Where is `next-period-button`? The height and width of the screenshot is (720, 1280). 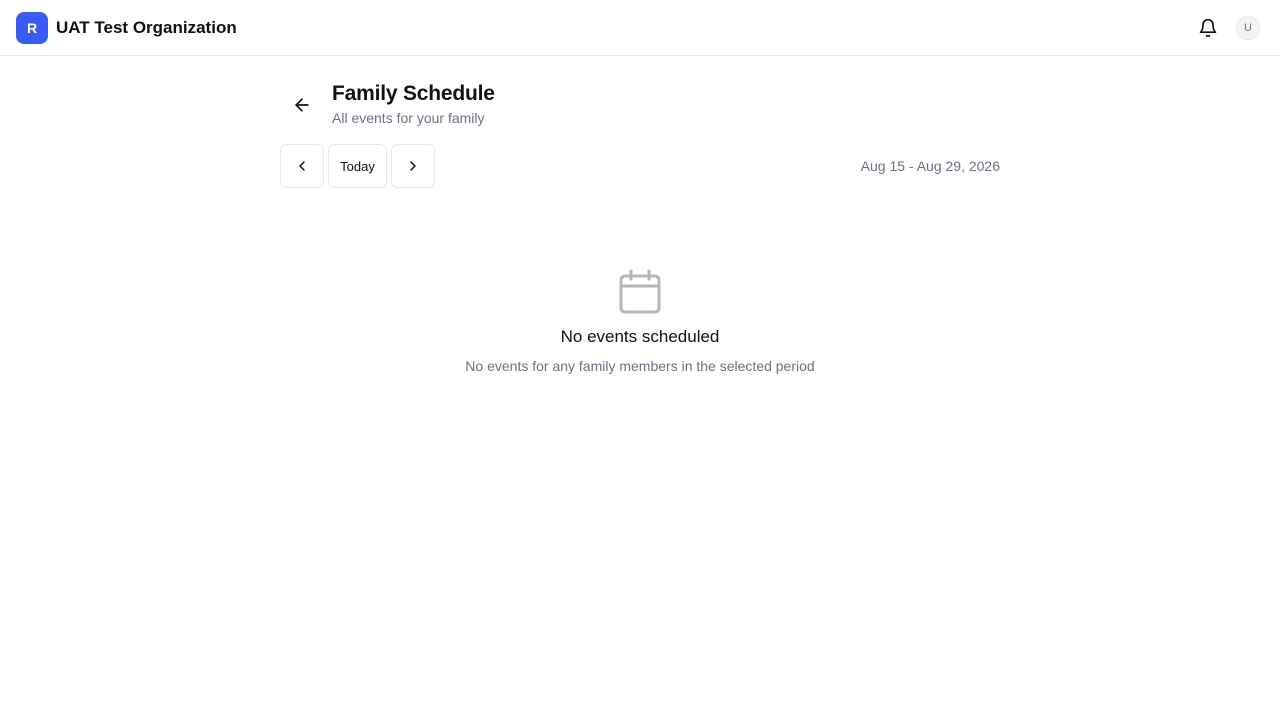
next-period-button is located at coordinates (413, 166).